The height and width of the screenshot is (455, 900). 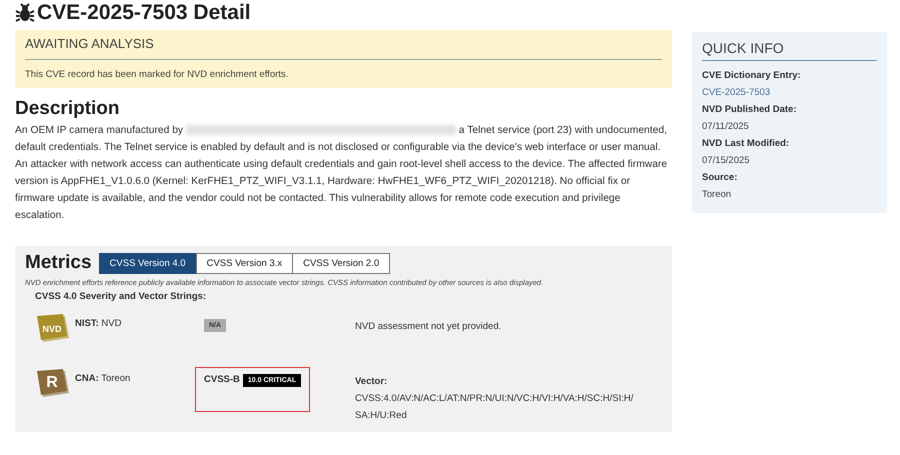 I want to click on version-tab: CVSS Version 4.0, so click(x=147, y=263).